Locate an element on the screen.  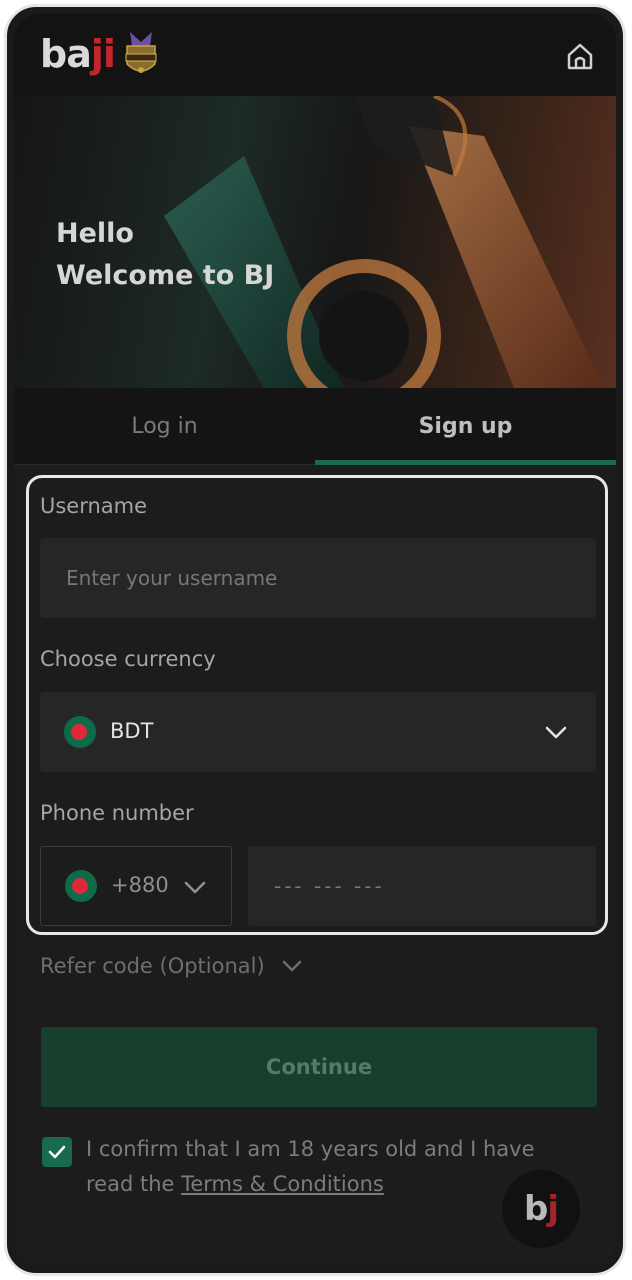
username-input is located at coordinates (318, 578).